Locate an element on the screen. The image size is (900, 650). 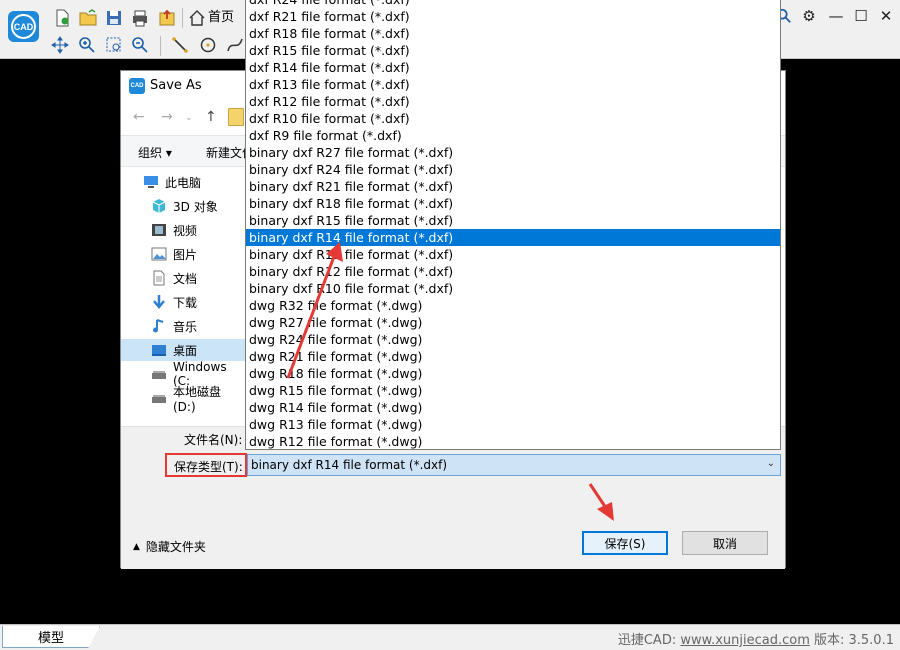
forward-arrow-icon: → is located at coordinates (167, 117).